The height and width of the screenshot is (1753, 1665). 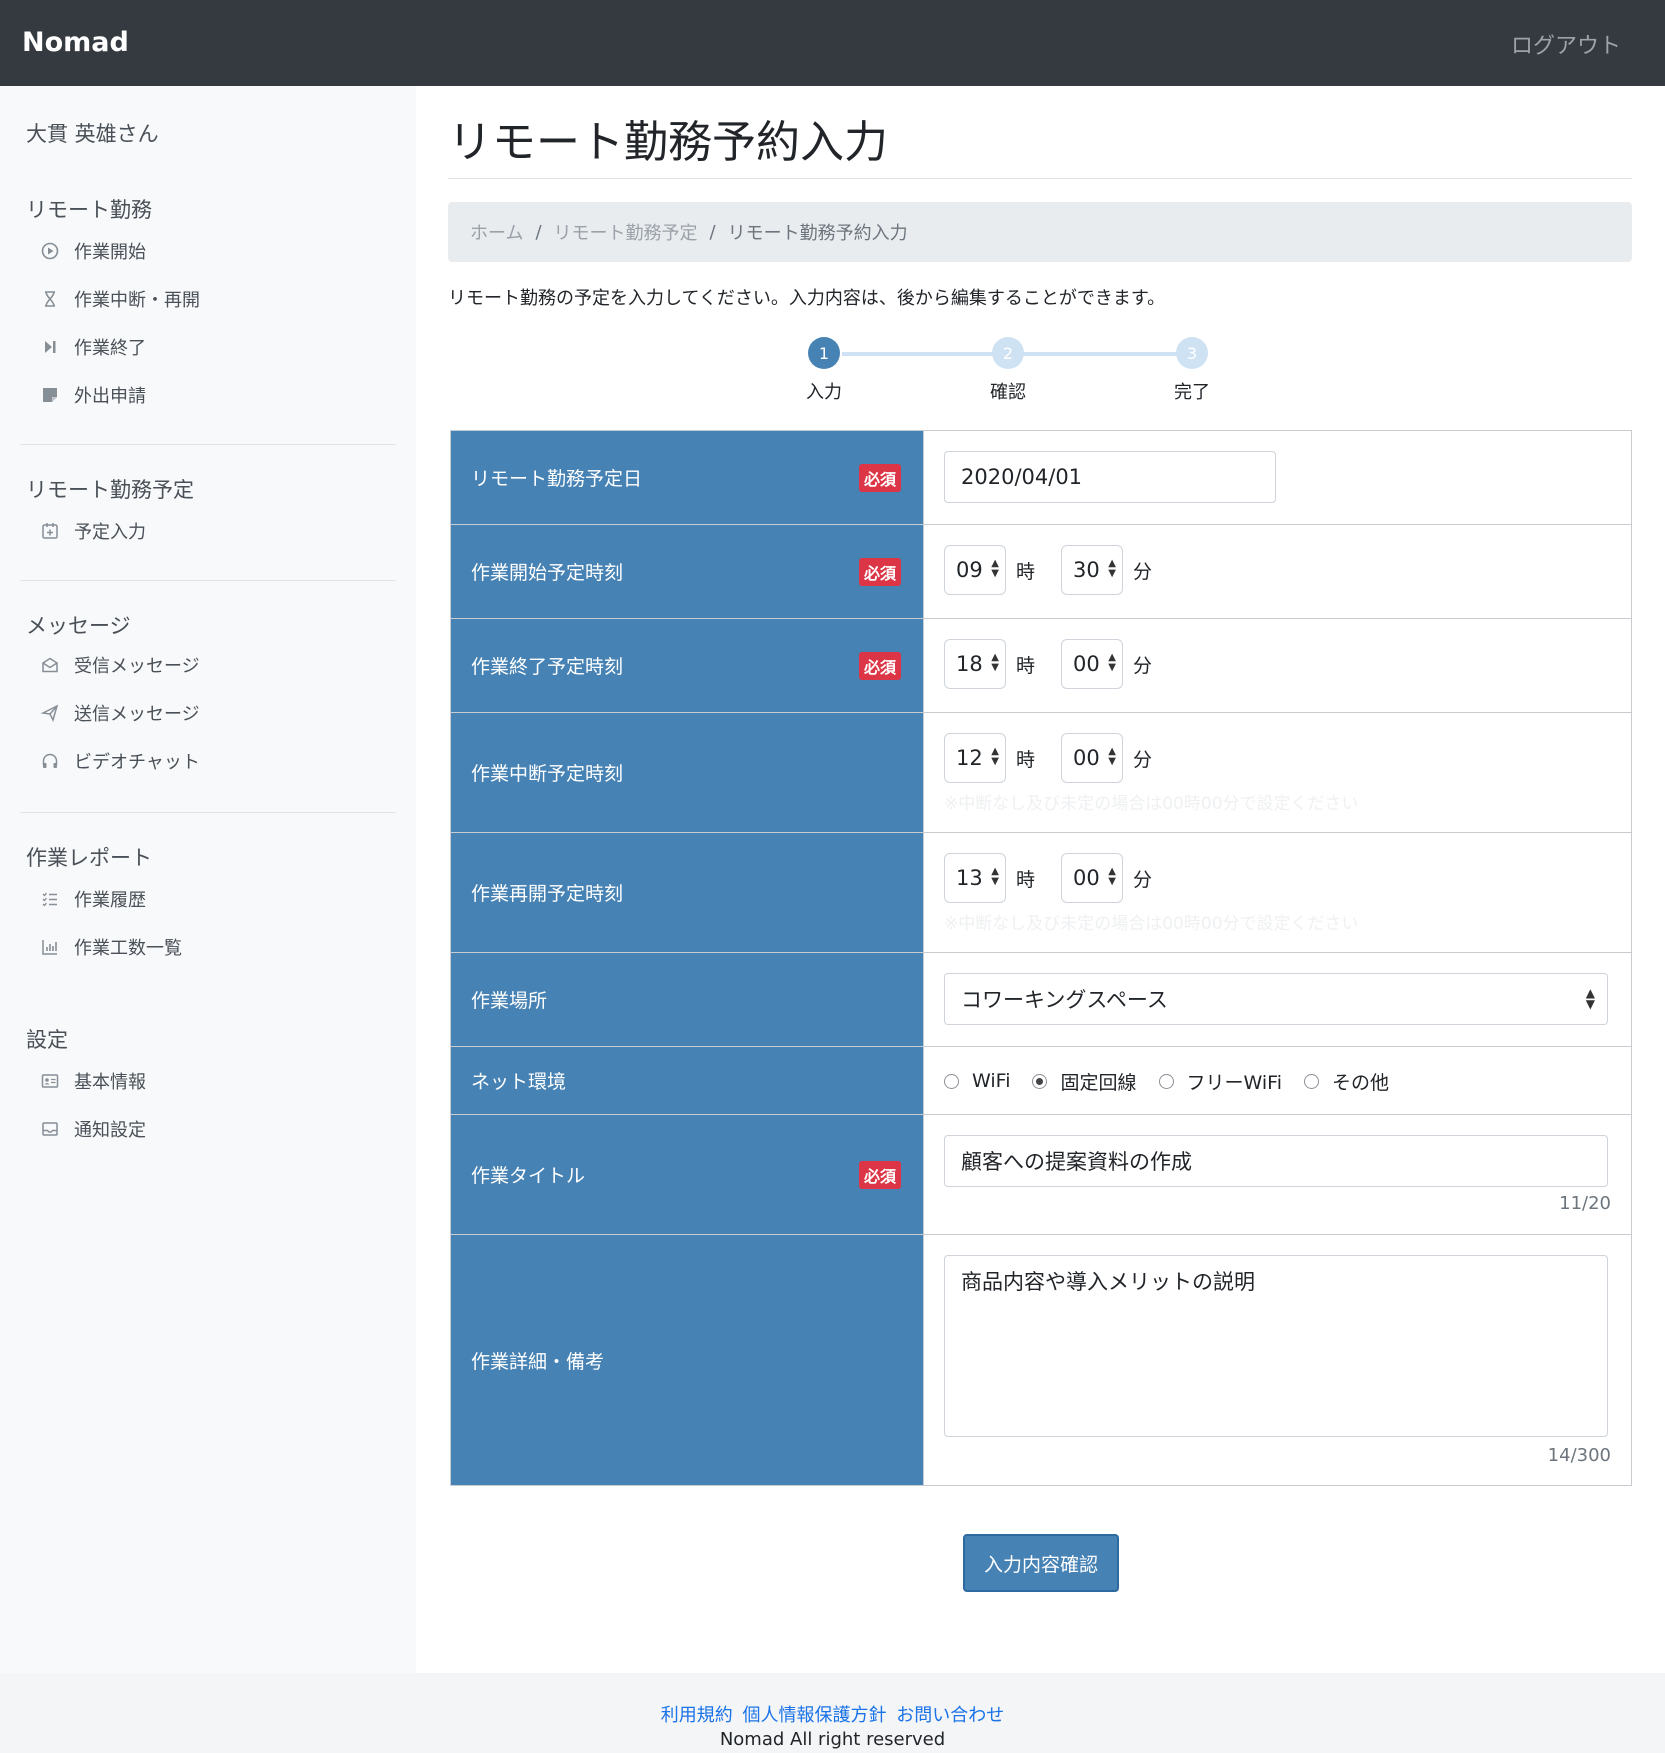 I want to click on radio-checked-icon, so click(x=1040, y=1081).